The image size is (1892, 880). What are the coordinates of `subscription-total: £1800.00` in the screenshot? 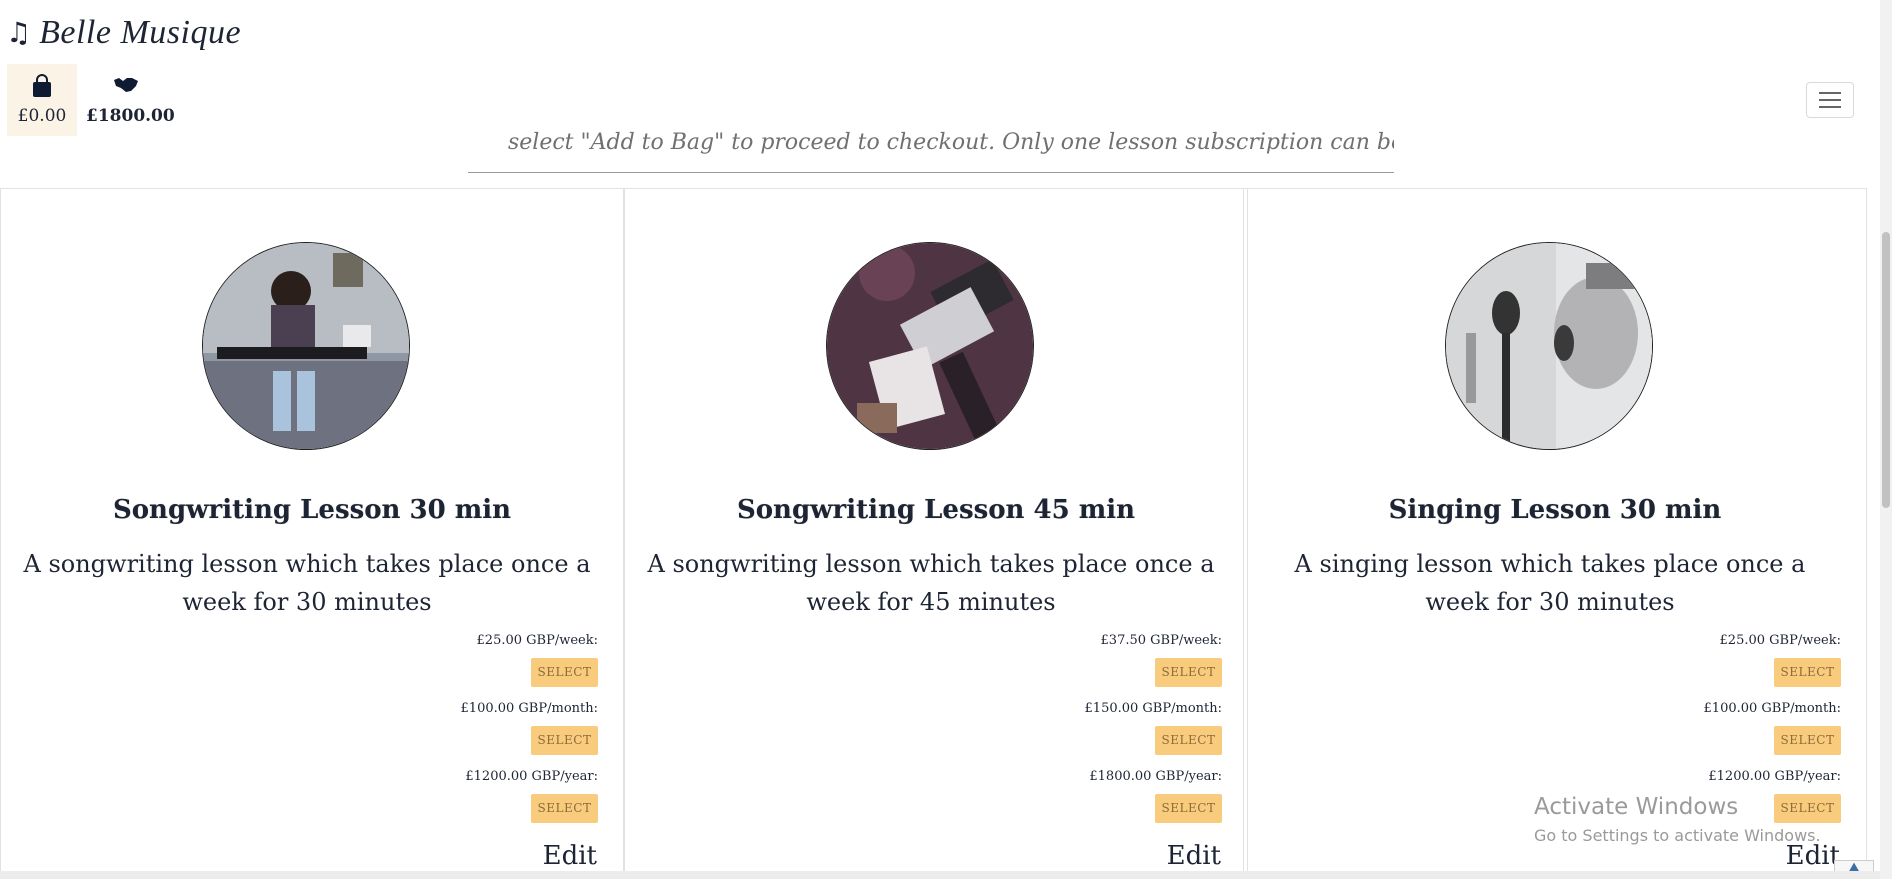 It's located at (130, 116).